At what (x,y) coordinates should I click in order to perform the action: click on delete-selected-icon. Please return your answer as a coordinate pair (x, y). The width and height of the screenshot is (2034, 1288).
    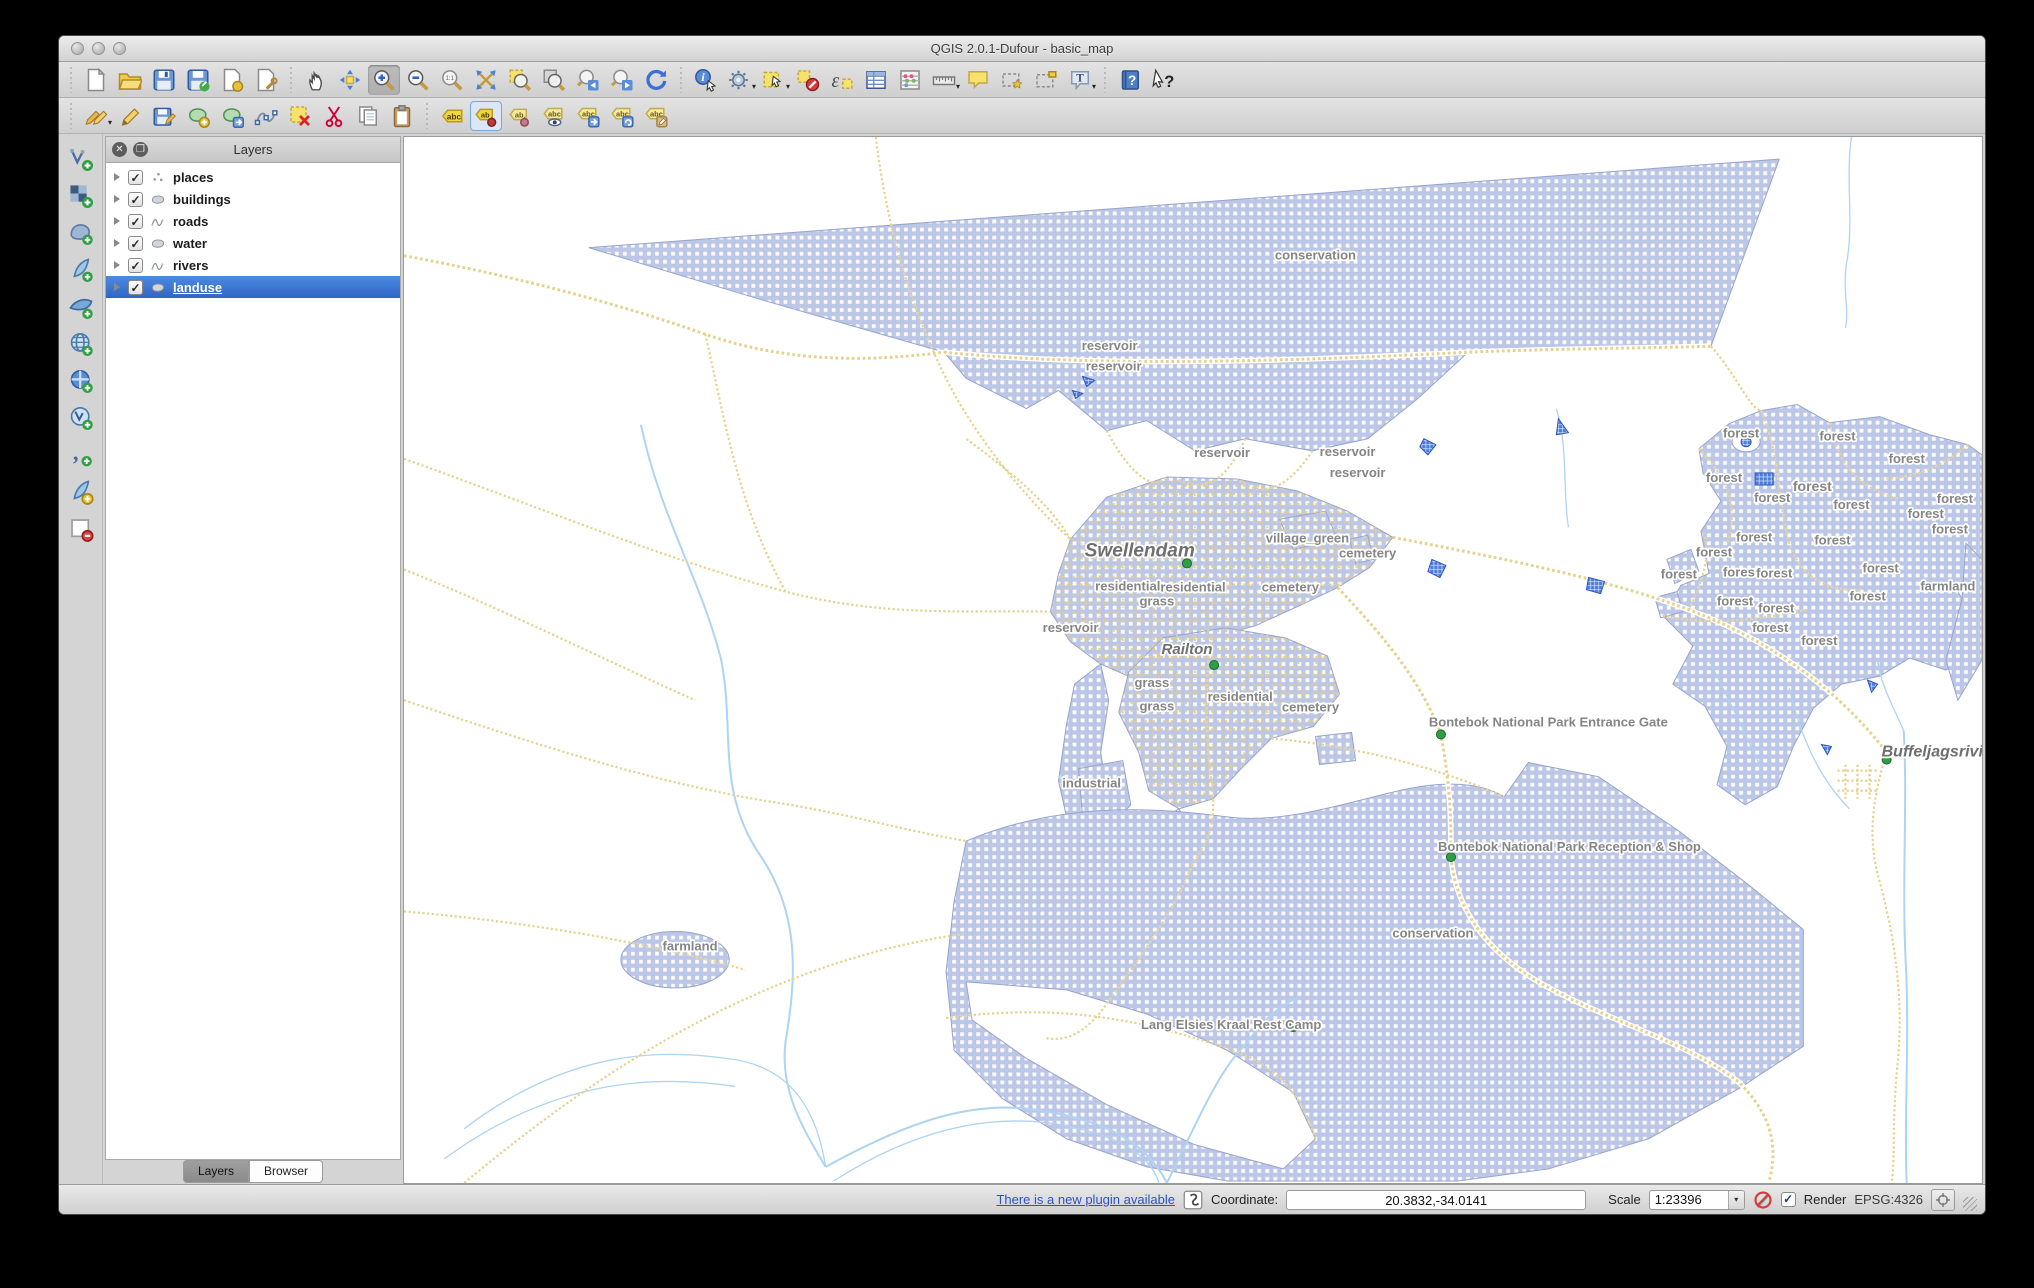
    Looking at the image, I should click on (300, 116).